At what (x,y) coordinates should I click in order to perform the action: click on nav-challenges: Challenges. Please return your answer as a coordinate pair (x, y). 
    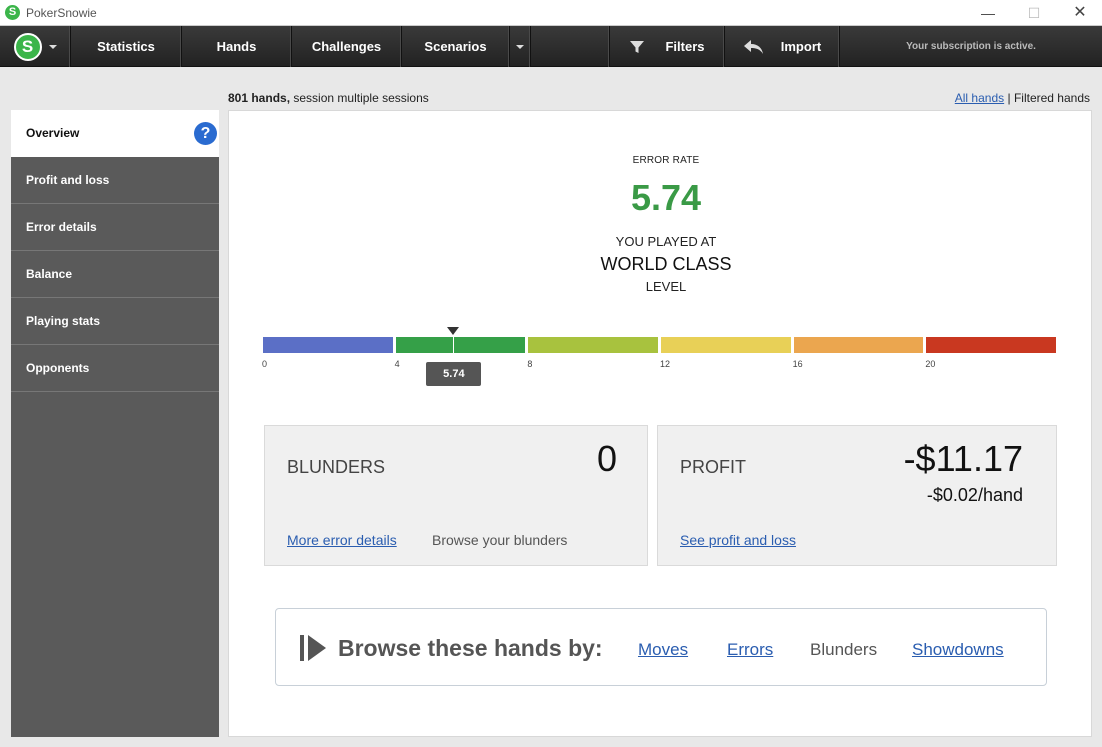
    Looking at the image, I should click on (347, 46).